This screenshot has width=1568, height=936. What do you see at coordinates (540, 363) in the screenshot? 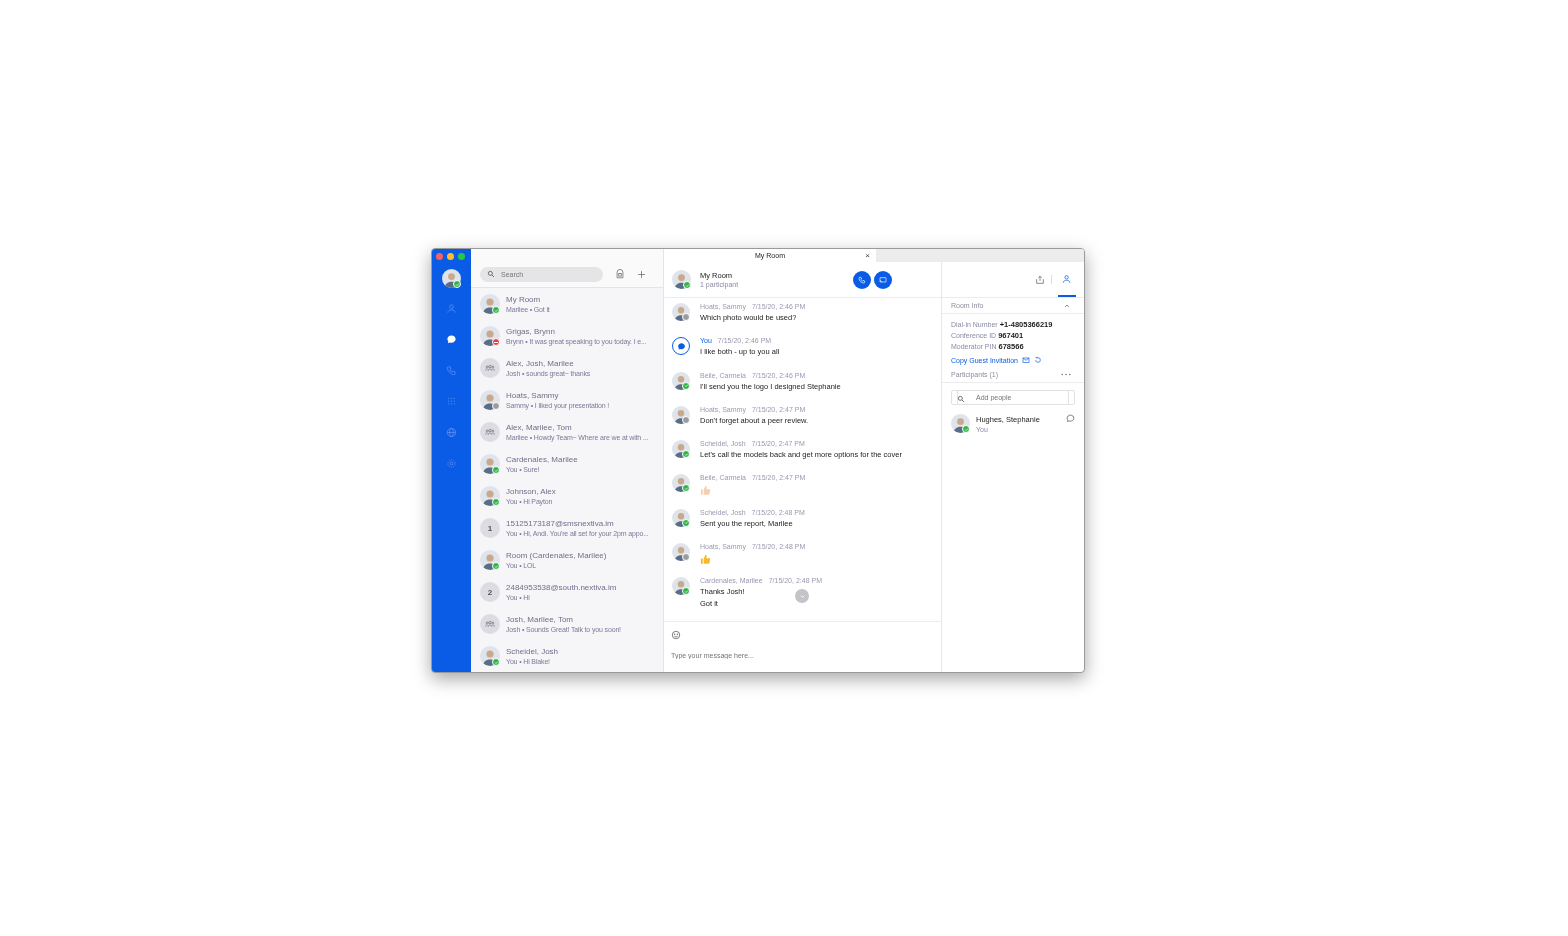
I see `conversation-name: Alex, Josh, Marilee` at bounding box center [540, 363].